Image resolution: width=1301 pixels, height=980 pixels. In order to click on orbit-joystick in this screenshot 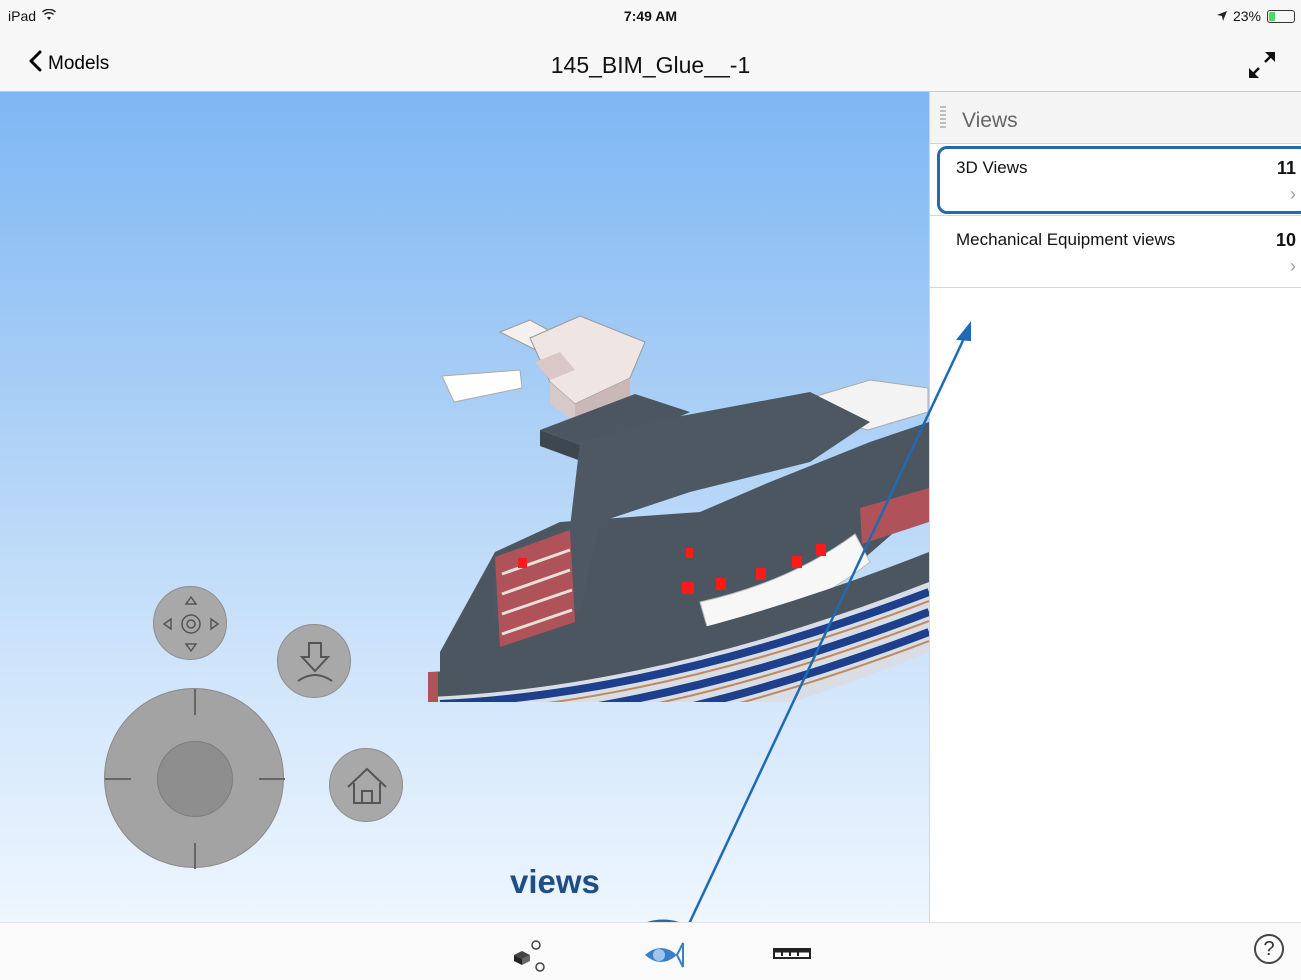, I will do `click(194, 778)`.